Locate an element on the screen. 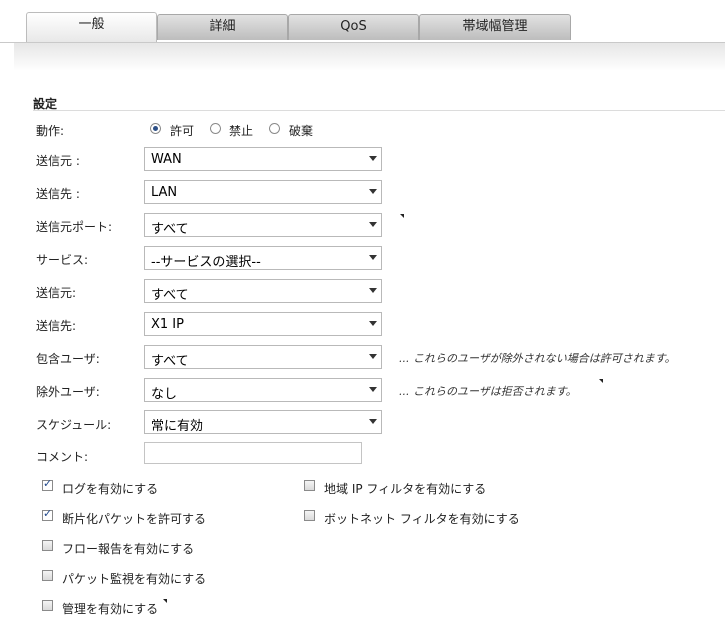  schedule-select: 常に有効 is located at coordinates (263, 422).